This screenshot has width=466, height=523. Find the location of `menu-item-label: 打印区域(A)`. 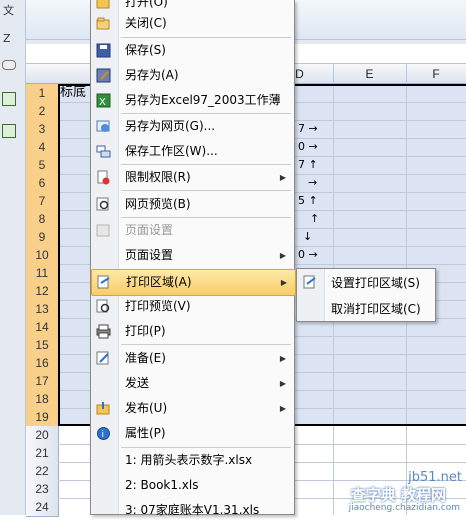

menu-item-label: 打印区域(A) is located at coordinates (159, 282).